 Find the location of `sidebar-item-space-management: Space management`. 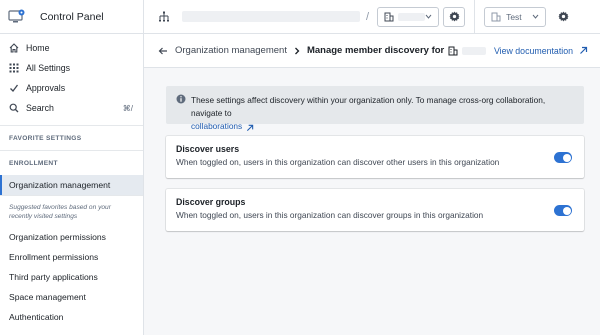

sidebar-item-space-management: Space management is located at coordinates (71, 297).